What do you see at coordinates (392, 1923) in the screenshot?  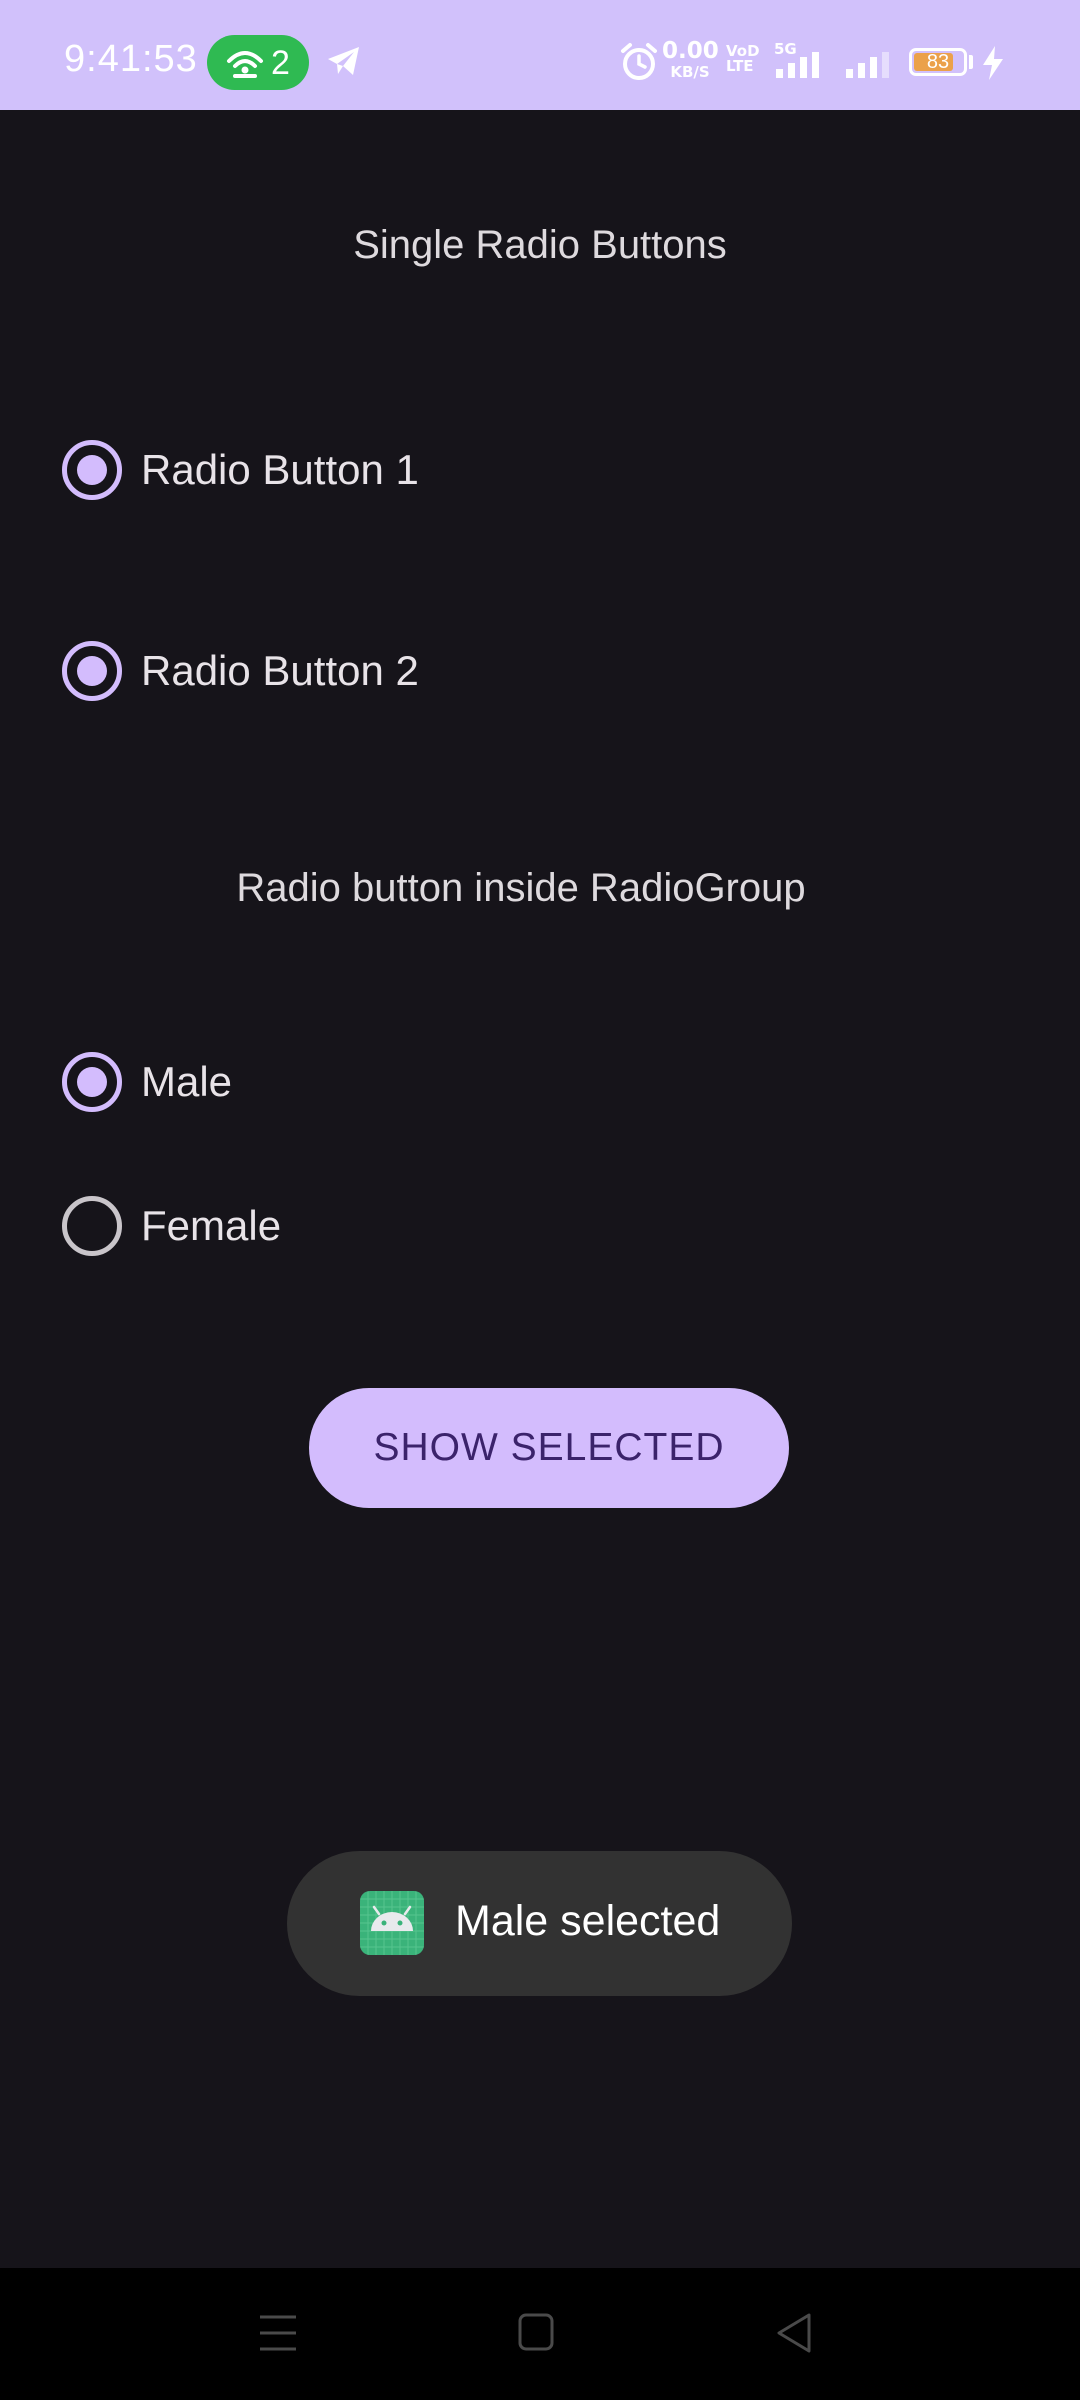 I see `android-app-icon` at bounding box center [392, 1923].